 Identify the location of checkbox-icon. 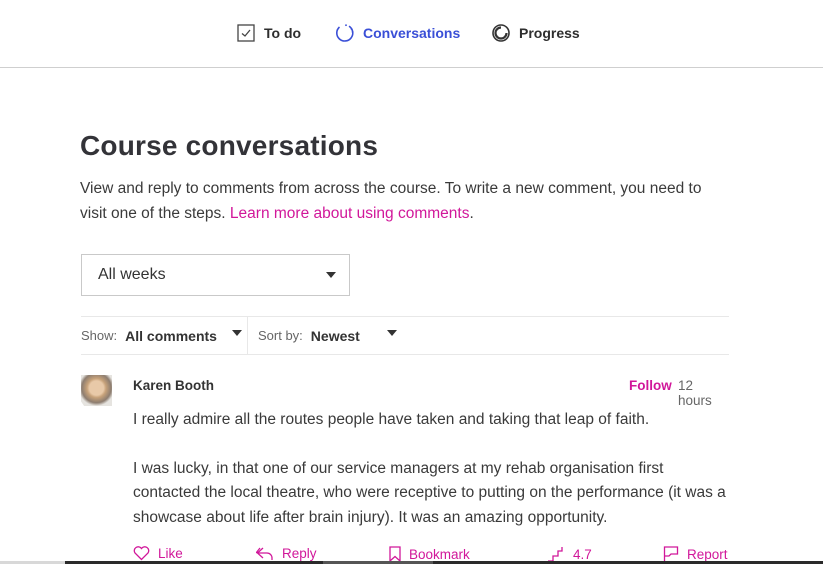
(246, 33).